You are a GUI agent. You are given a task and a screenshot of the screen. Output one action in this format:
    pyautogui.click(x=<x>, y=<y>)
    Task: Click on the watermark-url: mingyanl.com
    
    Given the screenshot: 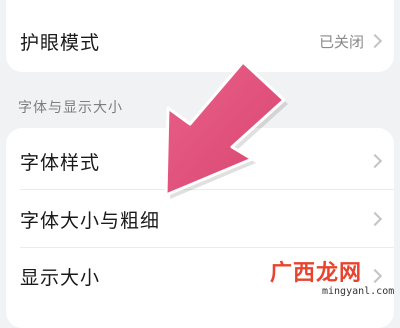 What is the action you would take?
    pyautogui.click(x=358, y=291)
    